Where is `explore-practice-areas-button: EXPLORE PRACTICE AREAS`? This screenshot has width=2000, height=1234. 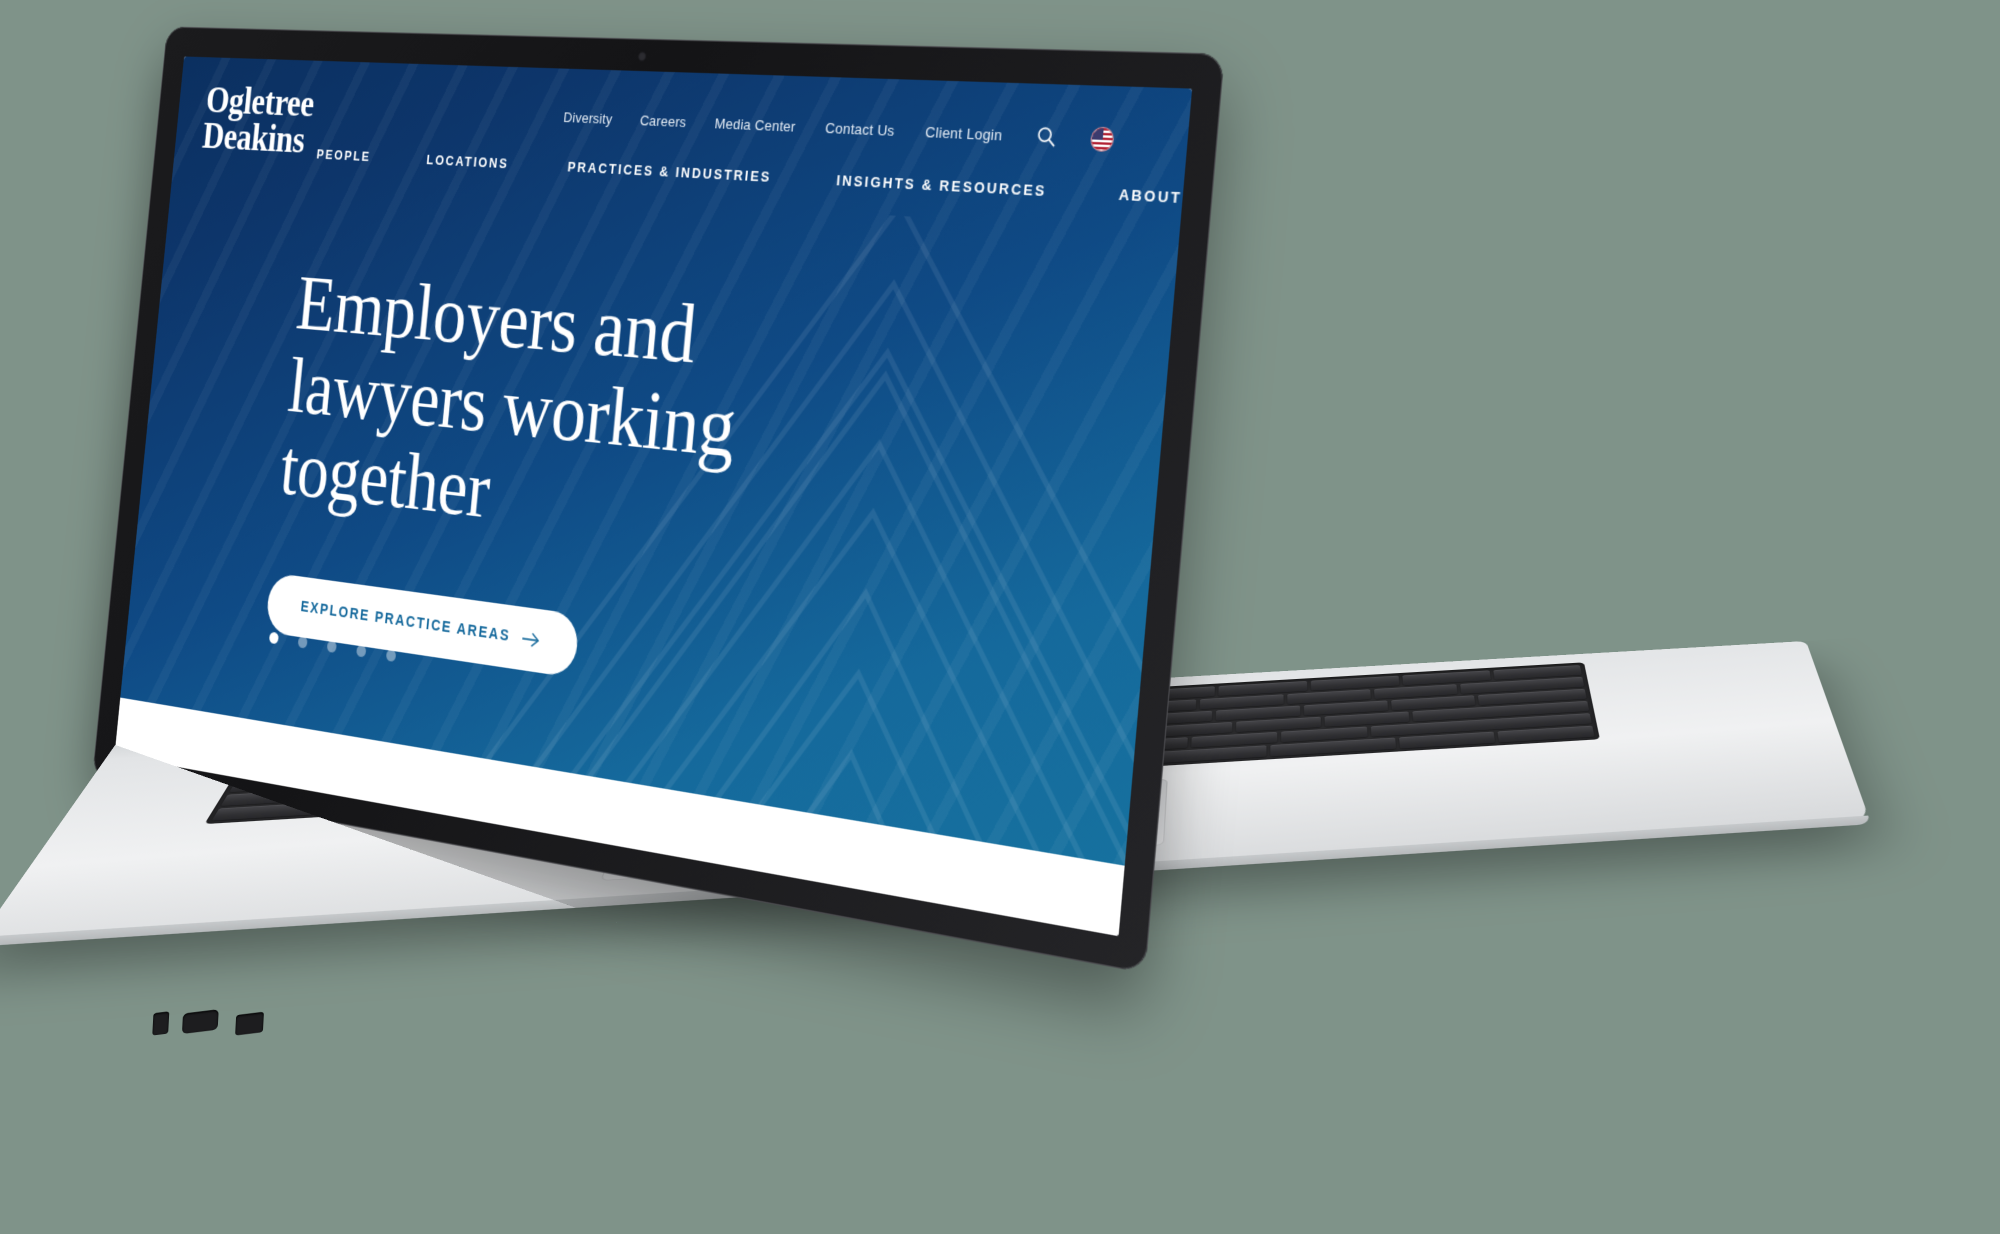 explore-practice-areas-button: EXPLORE PRACTICE AREAS is located at coordinates (423, 625).